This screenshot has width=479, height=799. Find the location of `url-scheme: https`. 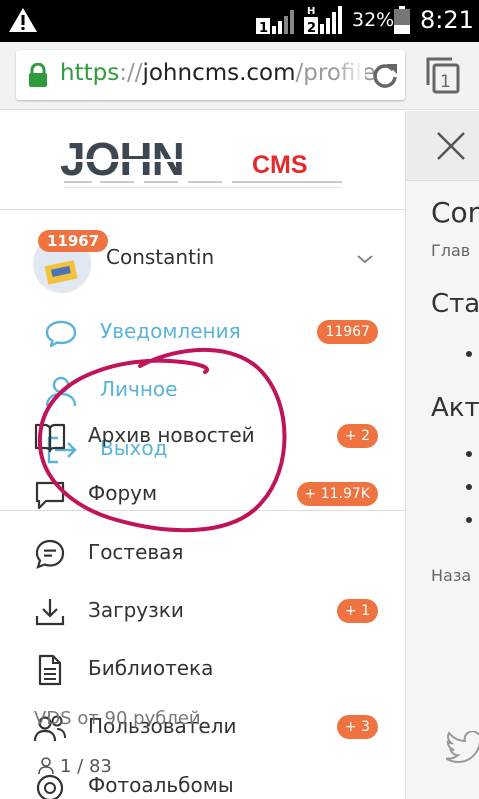

url-scheme: https is located at coordinates (90, 73).